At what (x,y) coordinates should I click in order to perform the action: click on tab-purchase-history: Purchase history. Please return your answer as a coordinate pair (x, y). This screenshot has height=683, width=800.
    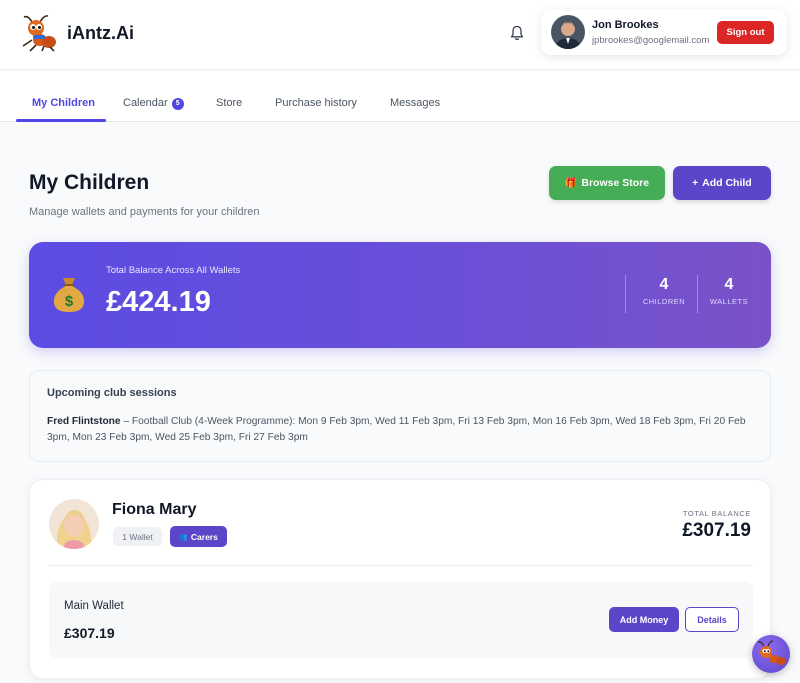
    Looking at the image, I should click on (316, 103).